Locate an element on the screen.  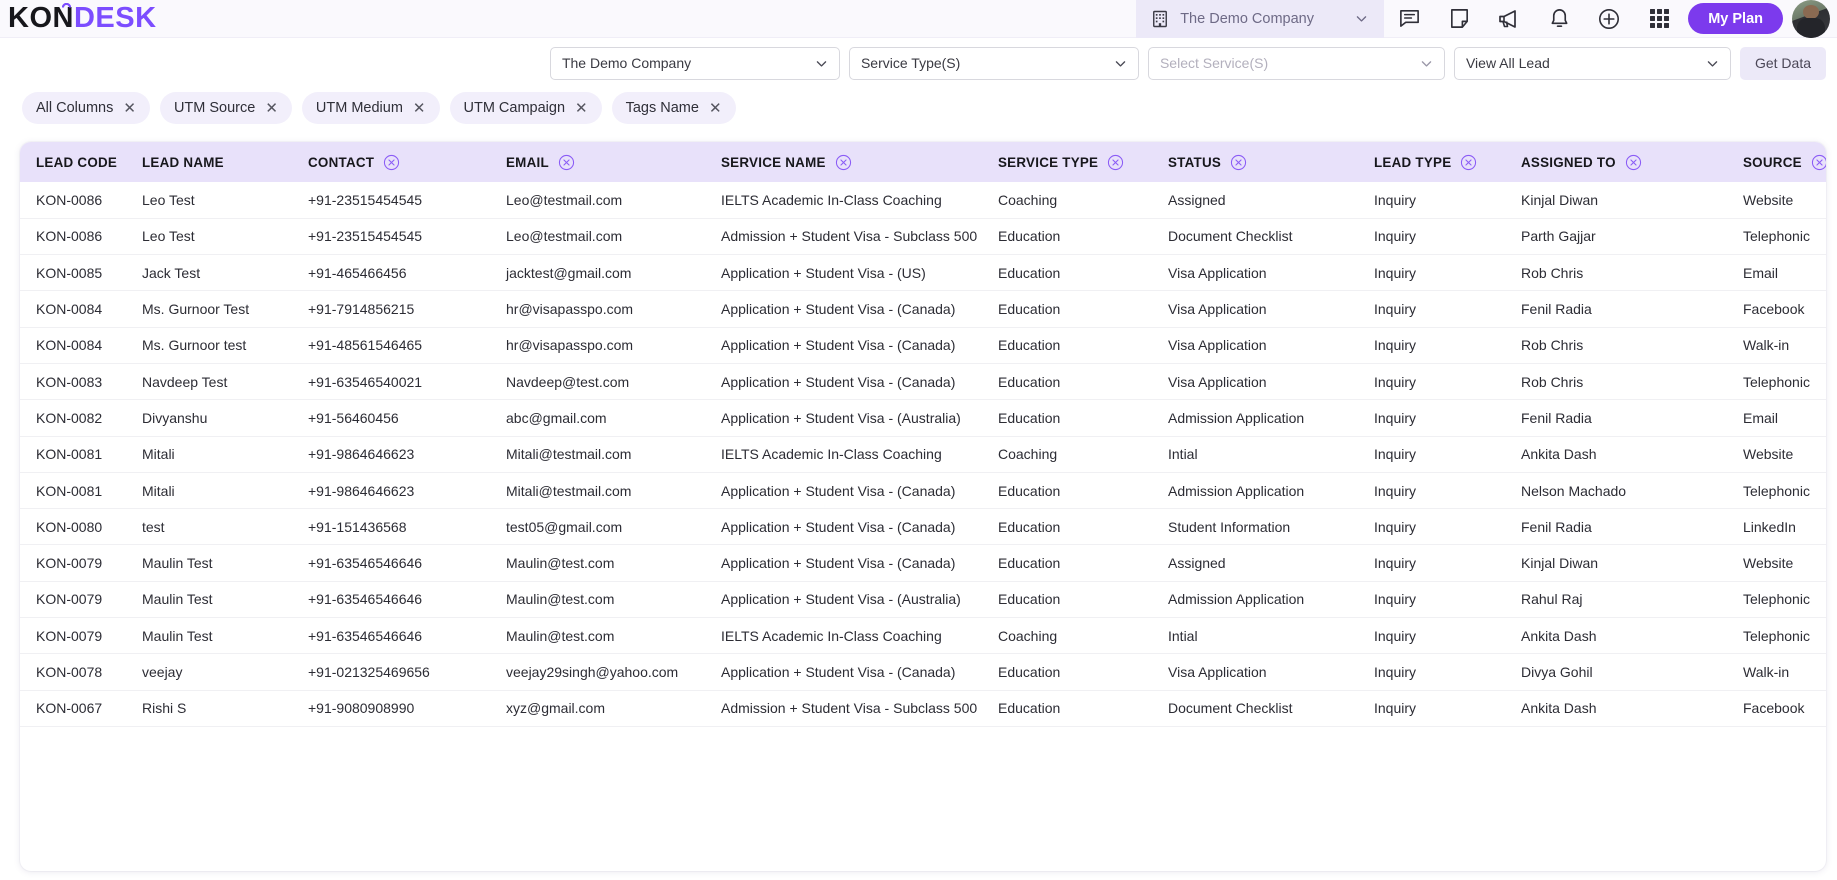
notes-button is located at coordinates (1459, 19).